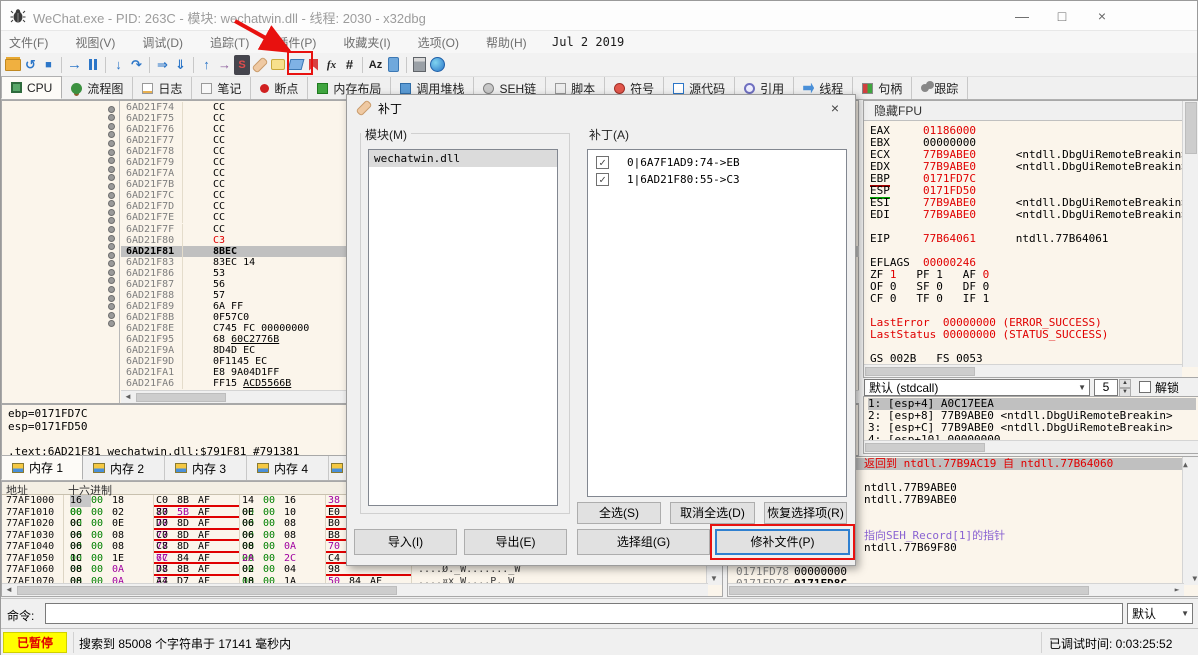 The width and height of the screenshot is (1198, 655). I want to click on select-all-button: 全选(S), so click(619, 513).